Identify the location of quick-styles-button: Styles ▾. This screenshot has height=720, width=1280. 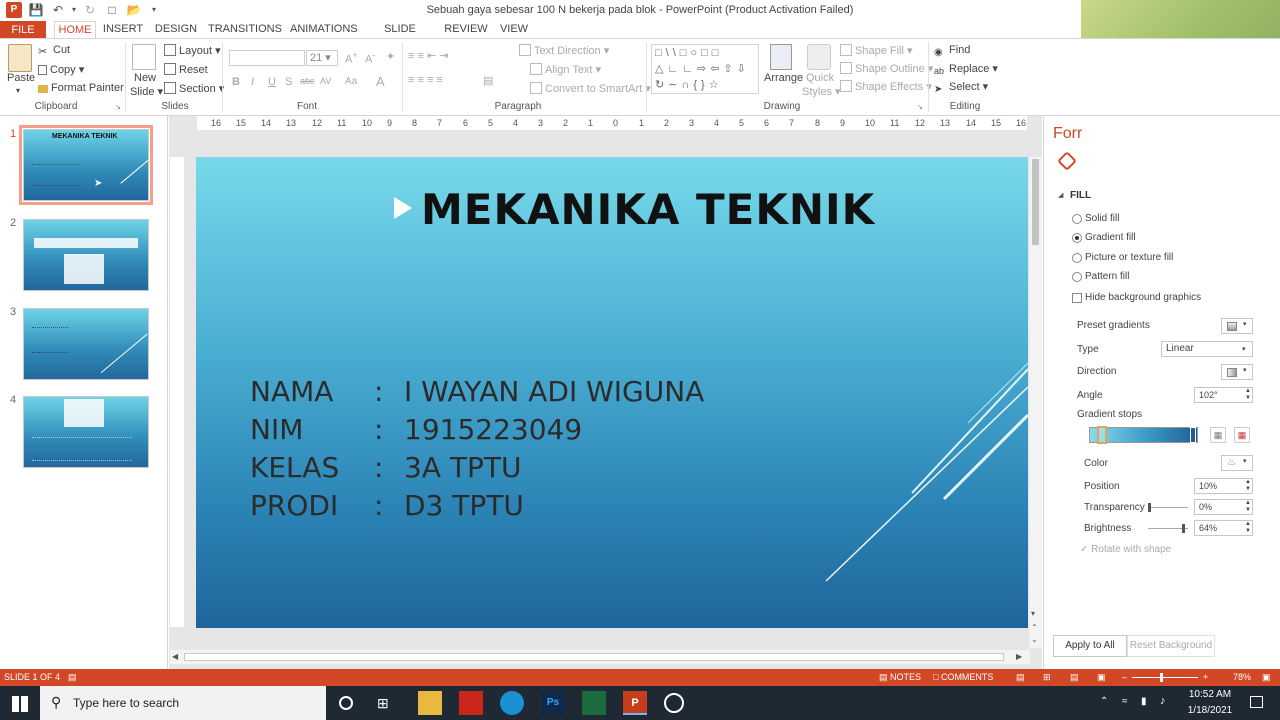
(821, 91).